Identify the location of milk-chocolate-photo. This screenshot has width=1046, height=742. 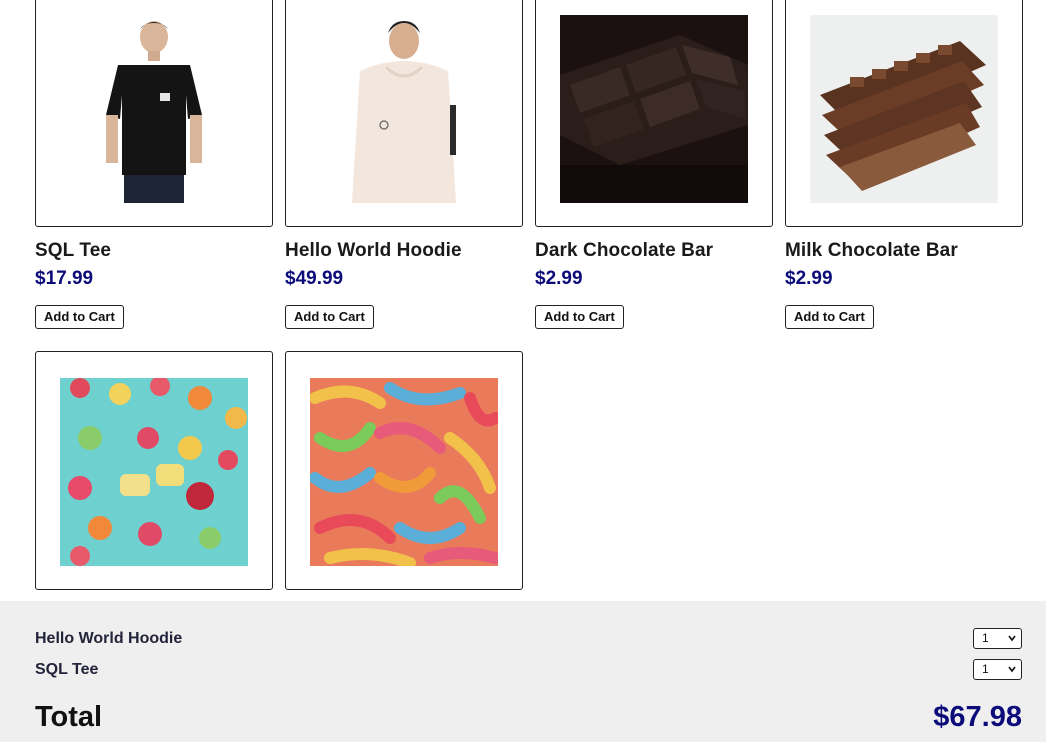
(904, 109).